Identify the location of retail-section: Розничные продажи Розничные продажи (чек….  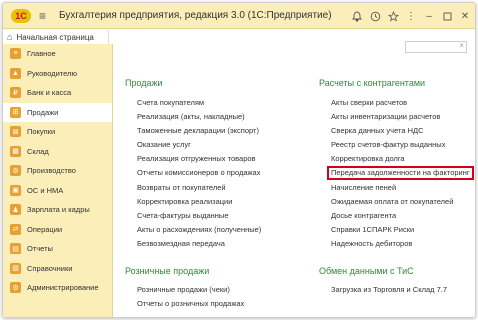
(184, 288).